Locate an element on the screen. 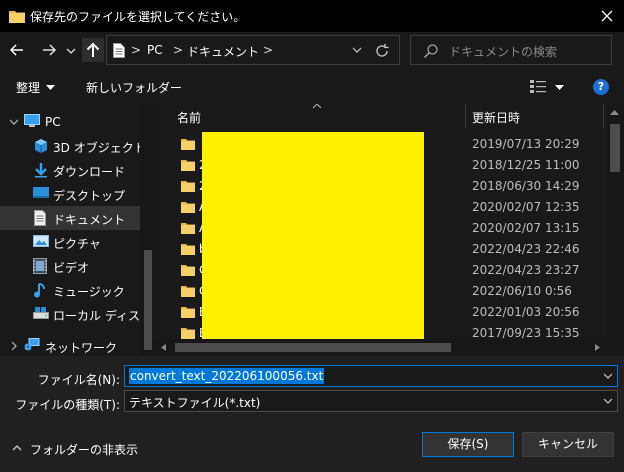 This screenshot has height=472, width=624. file-date: 2019/07/13 20:29 is located at coordinates (526, 144).